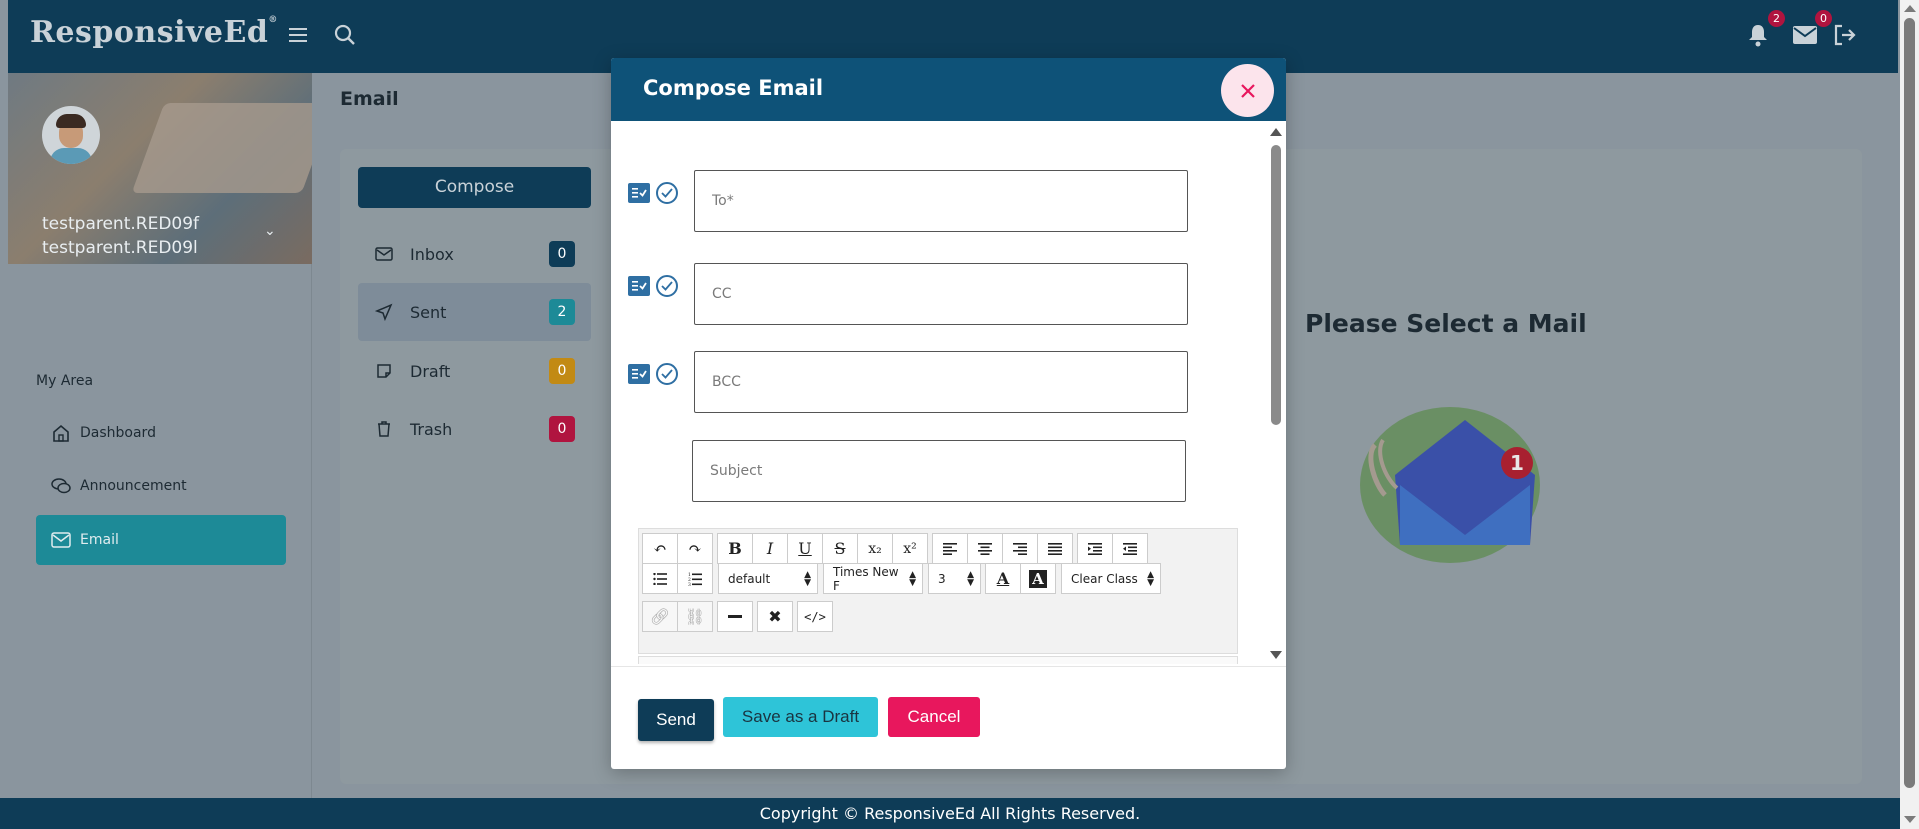 This screenshot has width=1919, height=829. Describe the element at coordinates (58, 486) in the screenshot. I see `chat-icon` at that location.